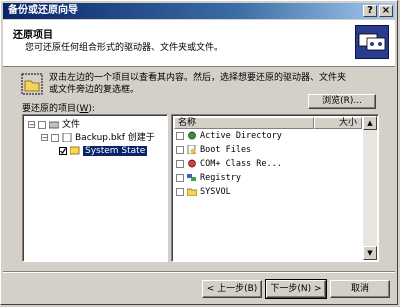 This screenshot has width=400, height=307. What do you see at coordinates (71, 125) in the screenshot?
I see `tree-node-label: 文件` at bounding box center [71, 125].